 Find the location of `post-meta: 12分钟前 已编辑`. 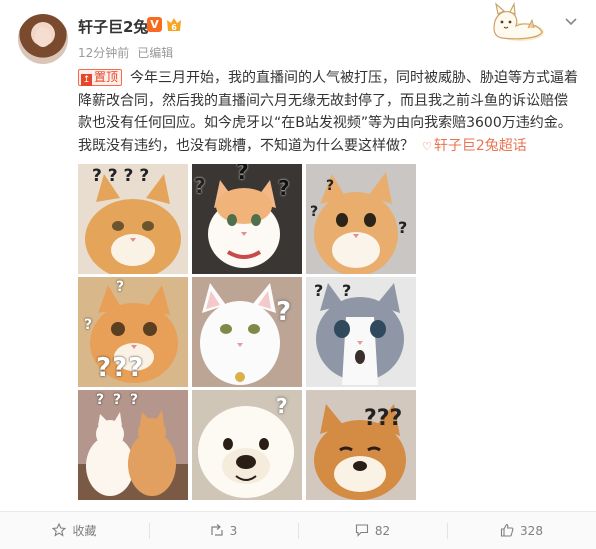

post-meta: 12分钟前 已编辑 is located at coordinates (125, 52).